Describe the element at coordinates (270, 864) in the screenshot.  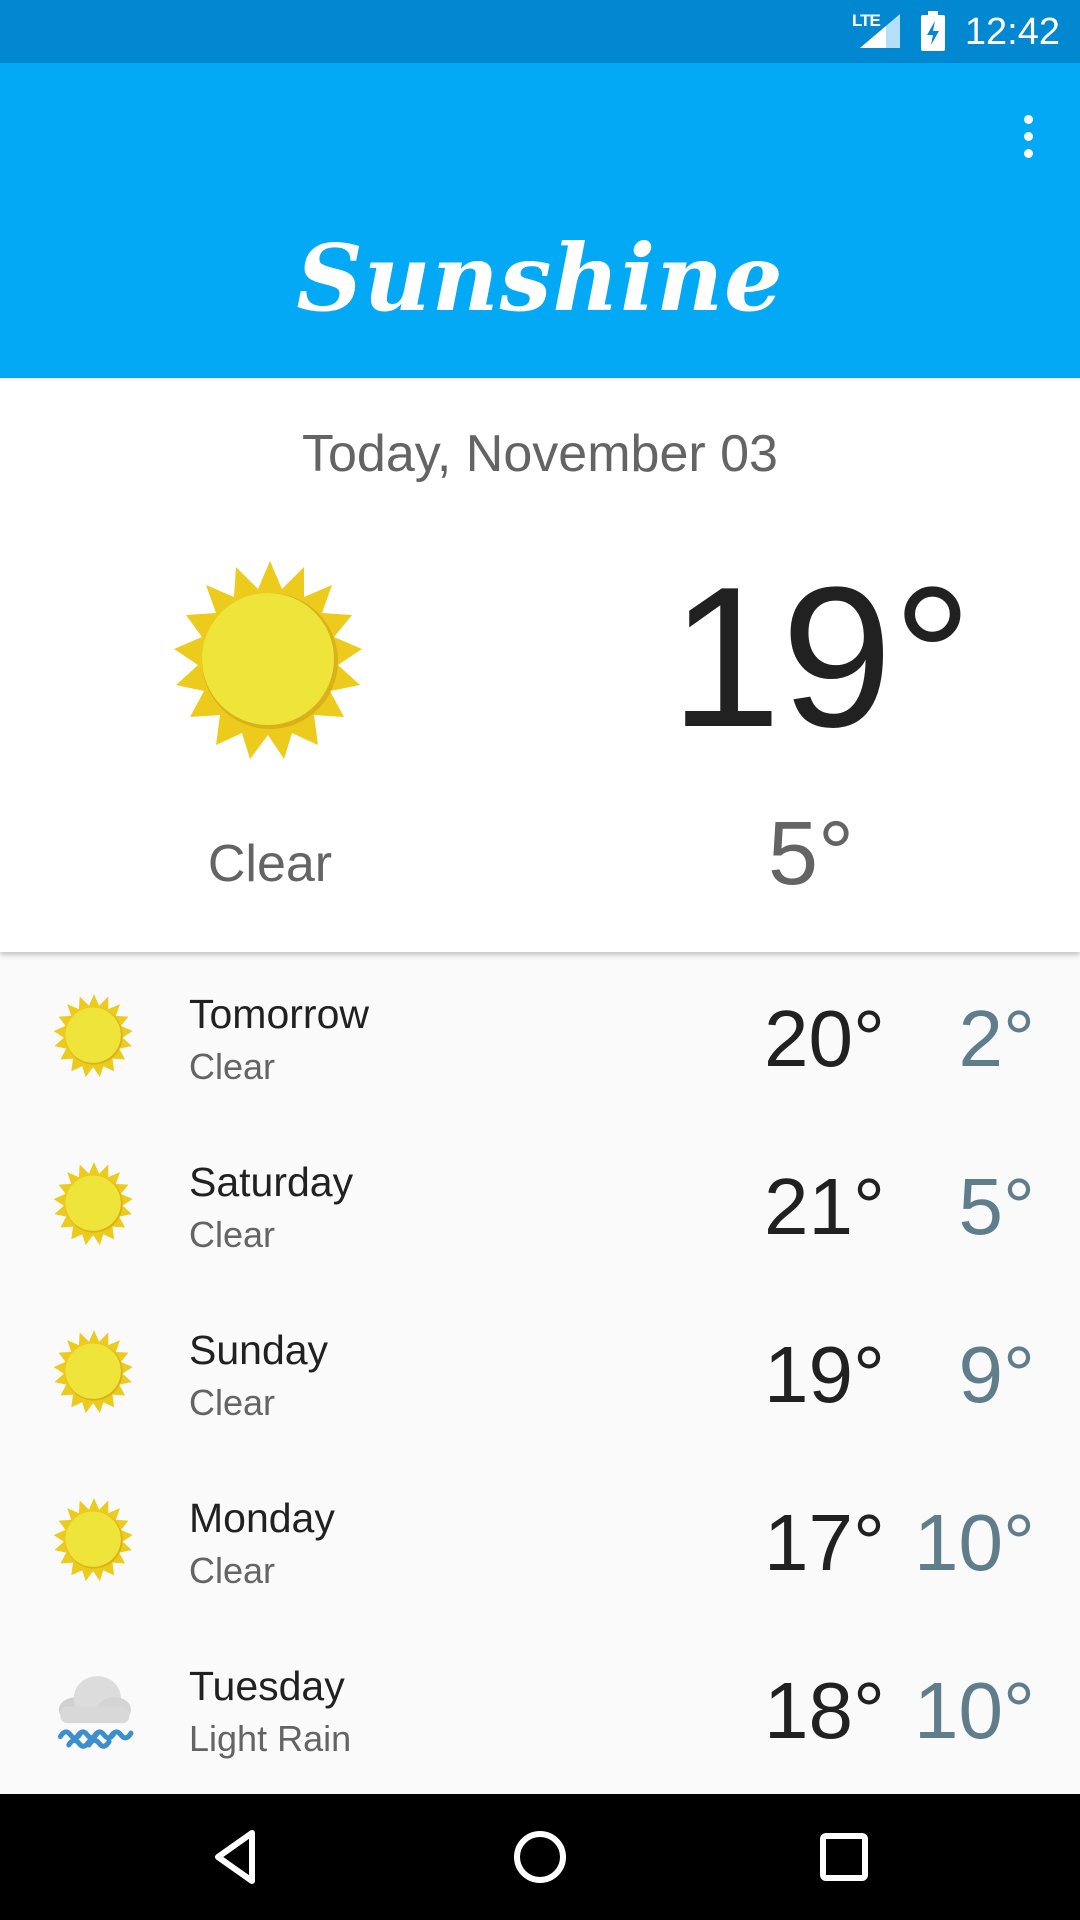
I see `today-description: Clear` at that location.